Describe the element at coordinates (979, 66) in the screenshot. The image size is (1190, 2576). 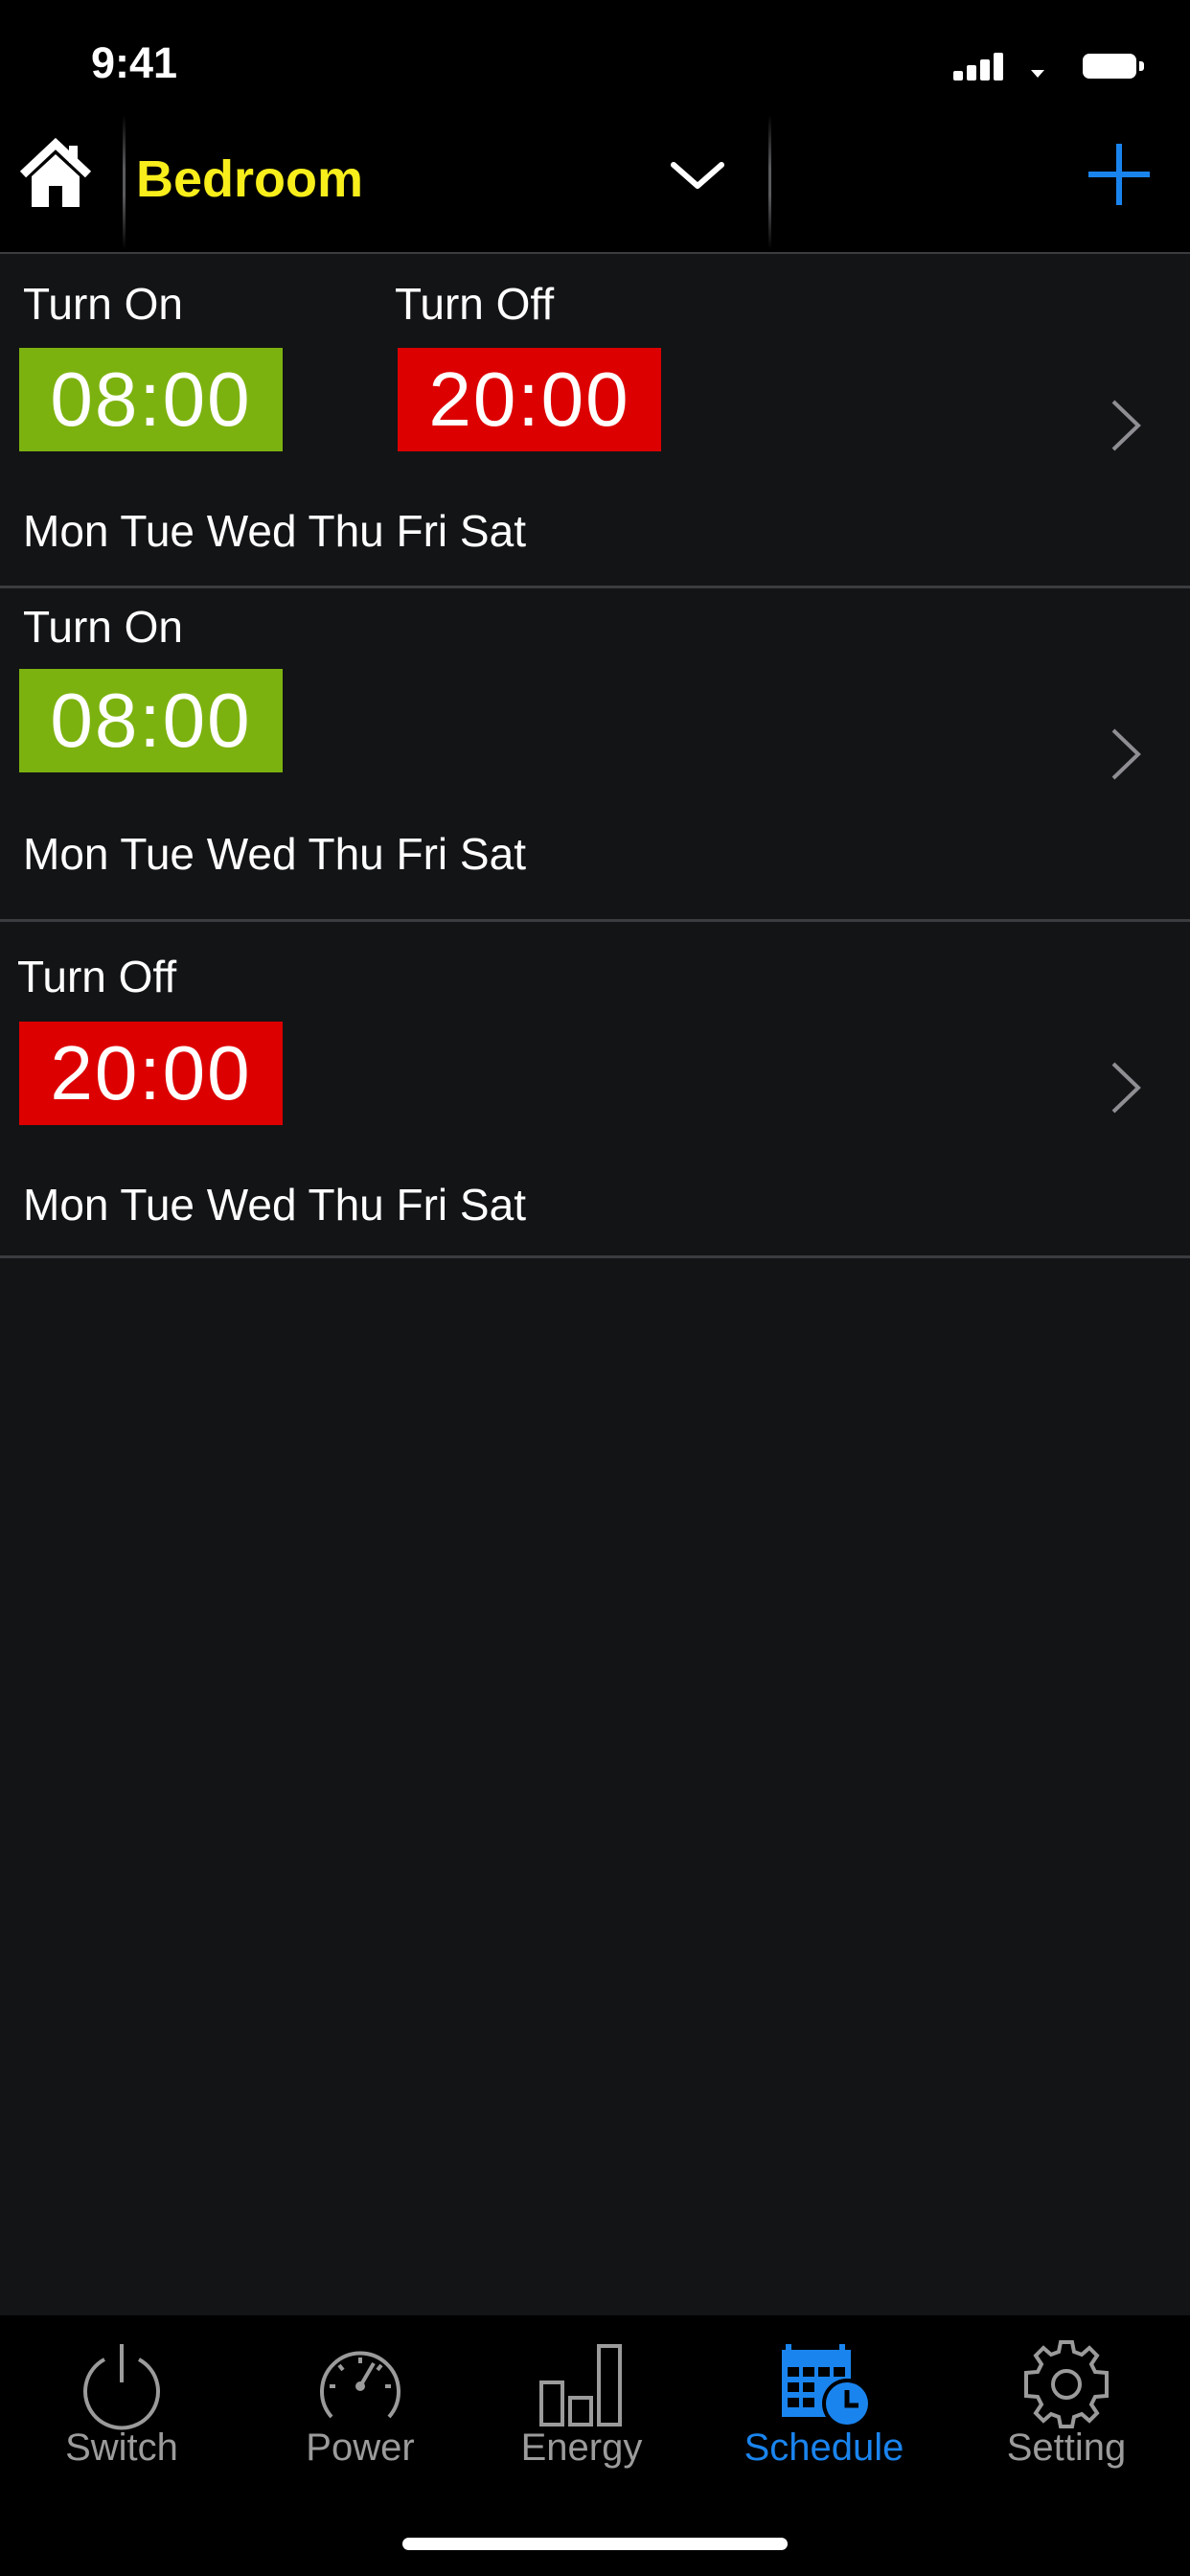
I see `signal-icon` at that location.